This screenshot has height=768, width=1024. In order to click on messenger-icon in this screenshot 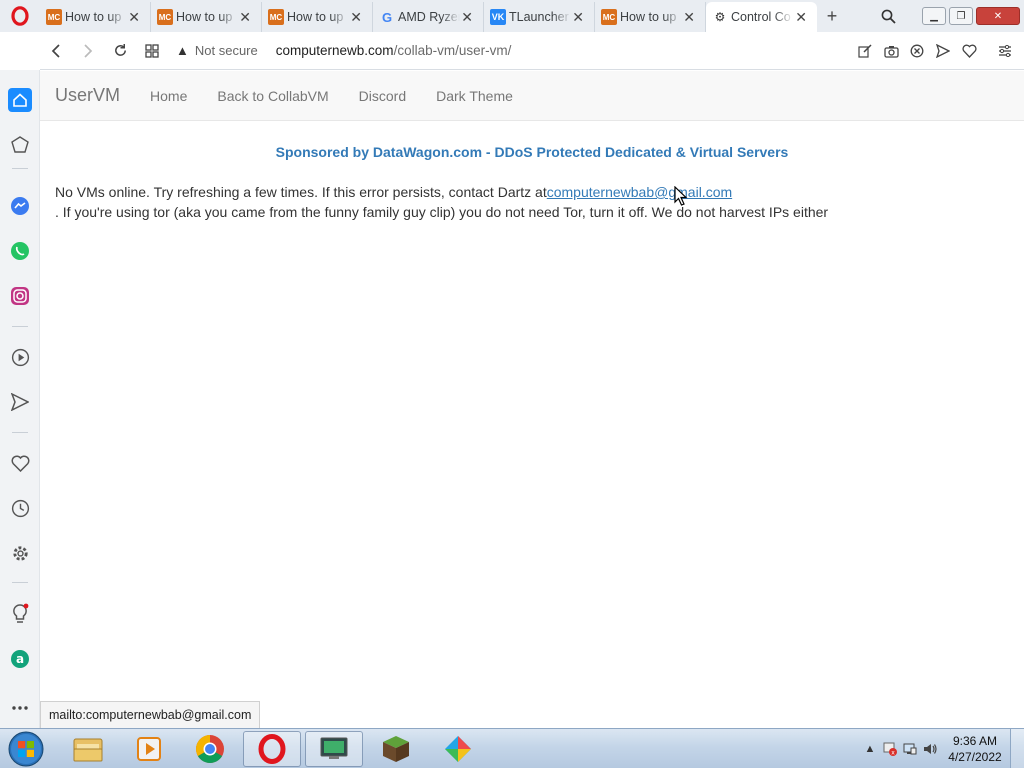, I will do `click(20, 206)`.